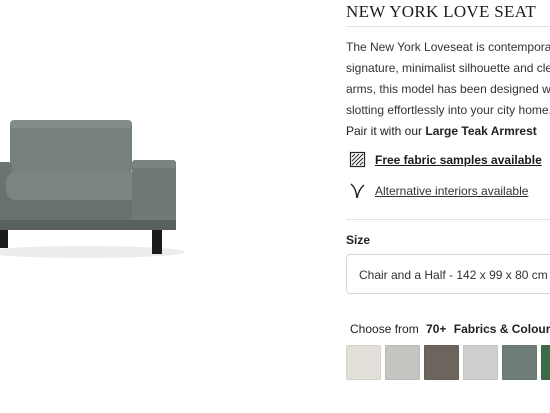 The image size is (550, 413). Describe the element at coordinates (448, 47) in the screenshot. I see `description-line: The New York Loveseat is contemporary a` at that location.